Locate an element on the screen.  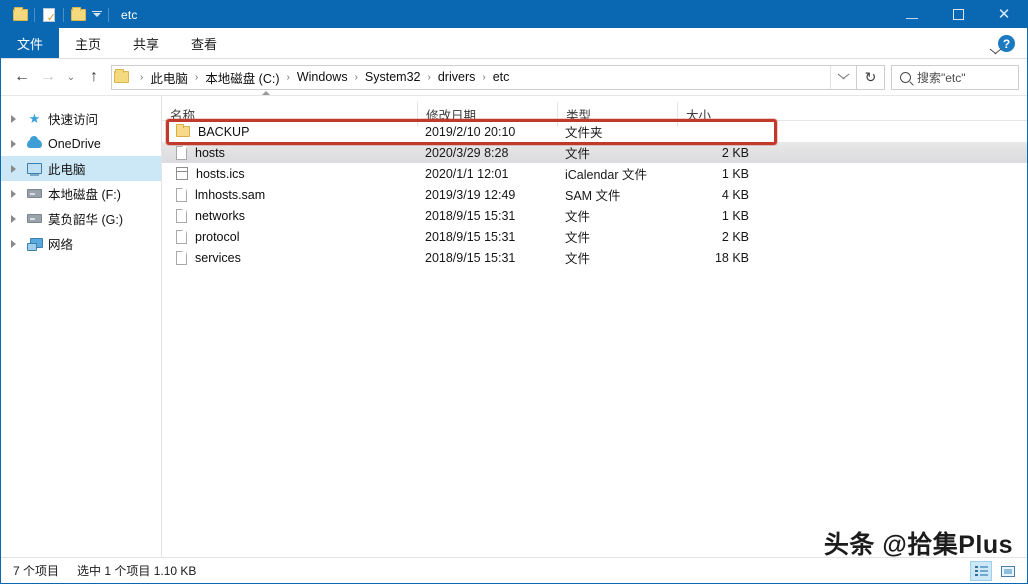
back-button: ← is located at coordinates (22, 77).